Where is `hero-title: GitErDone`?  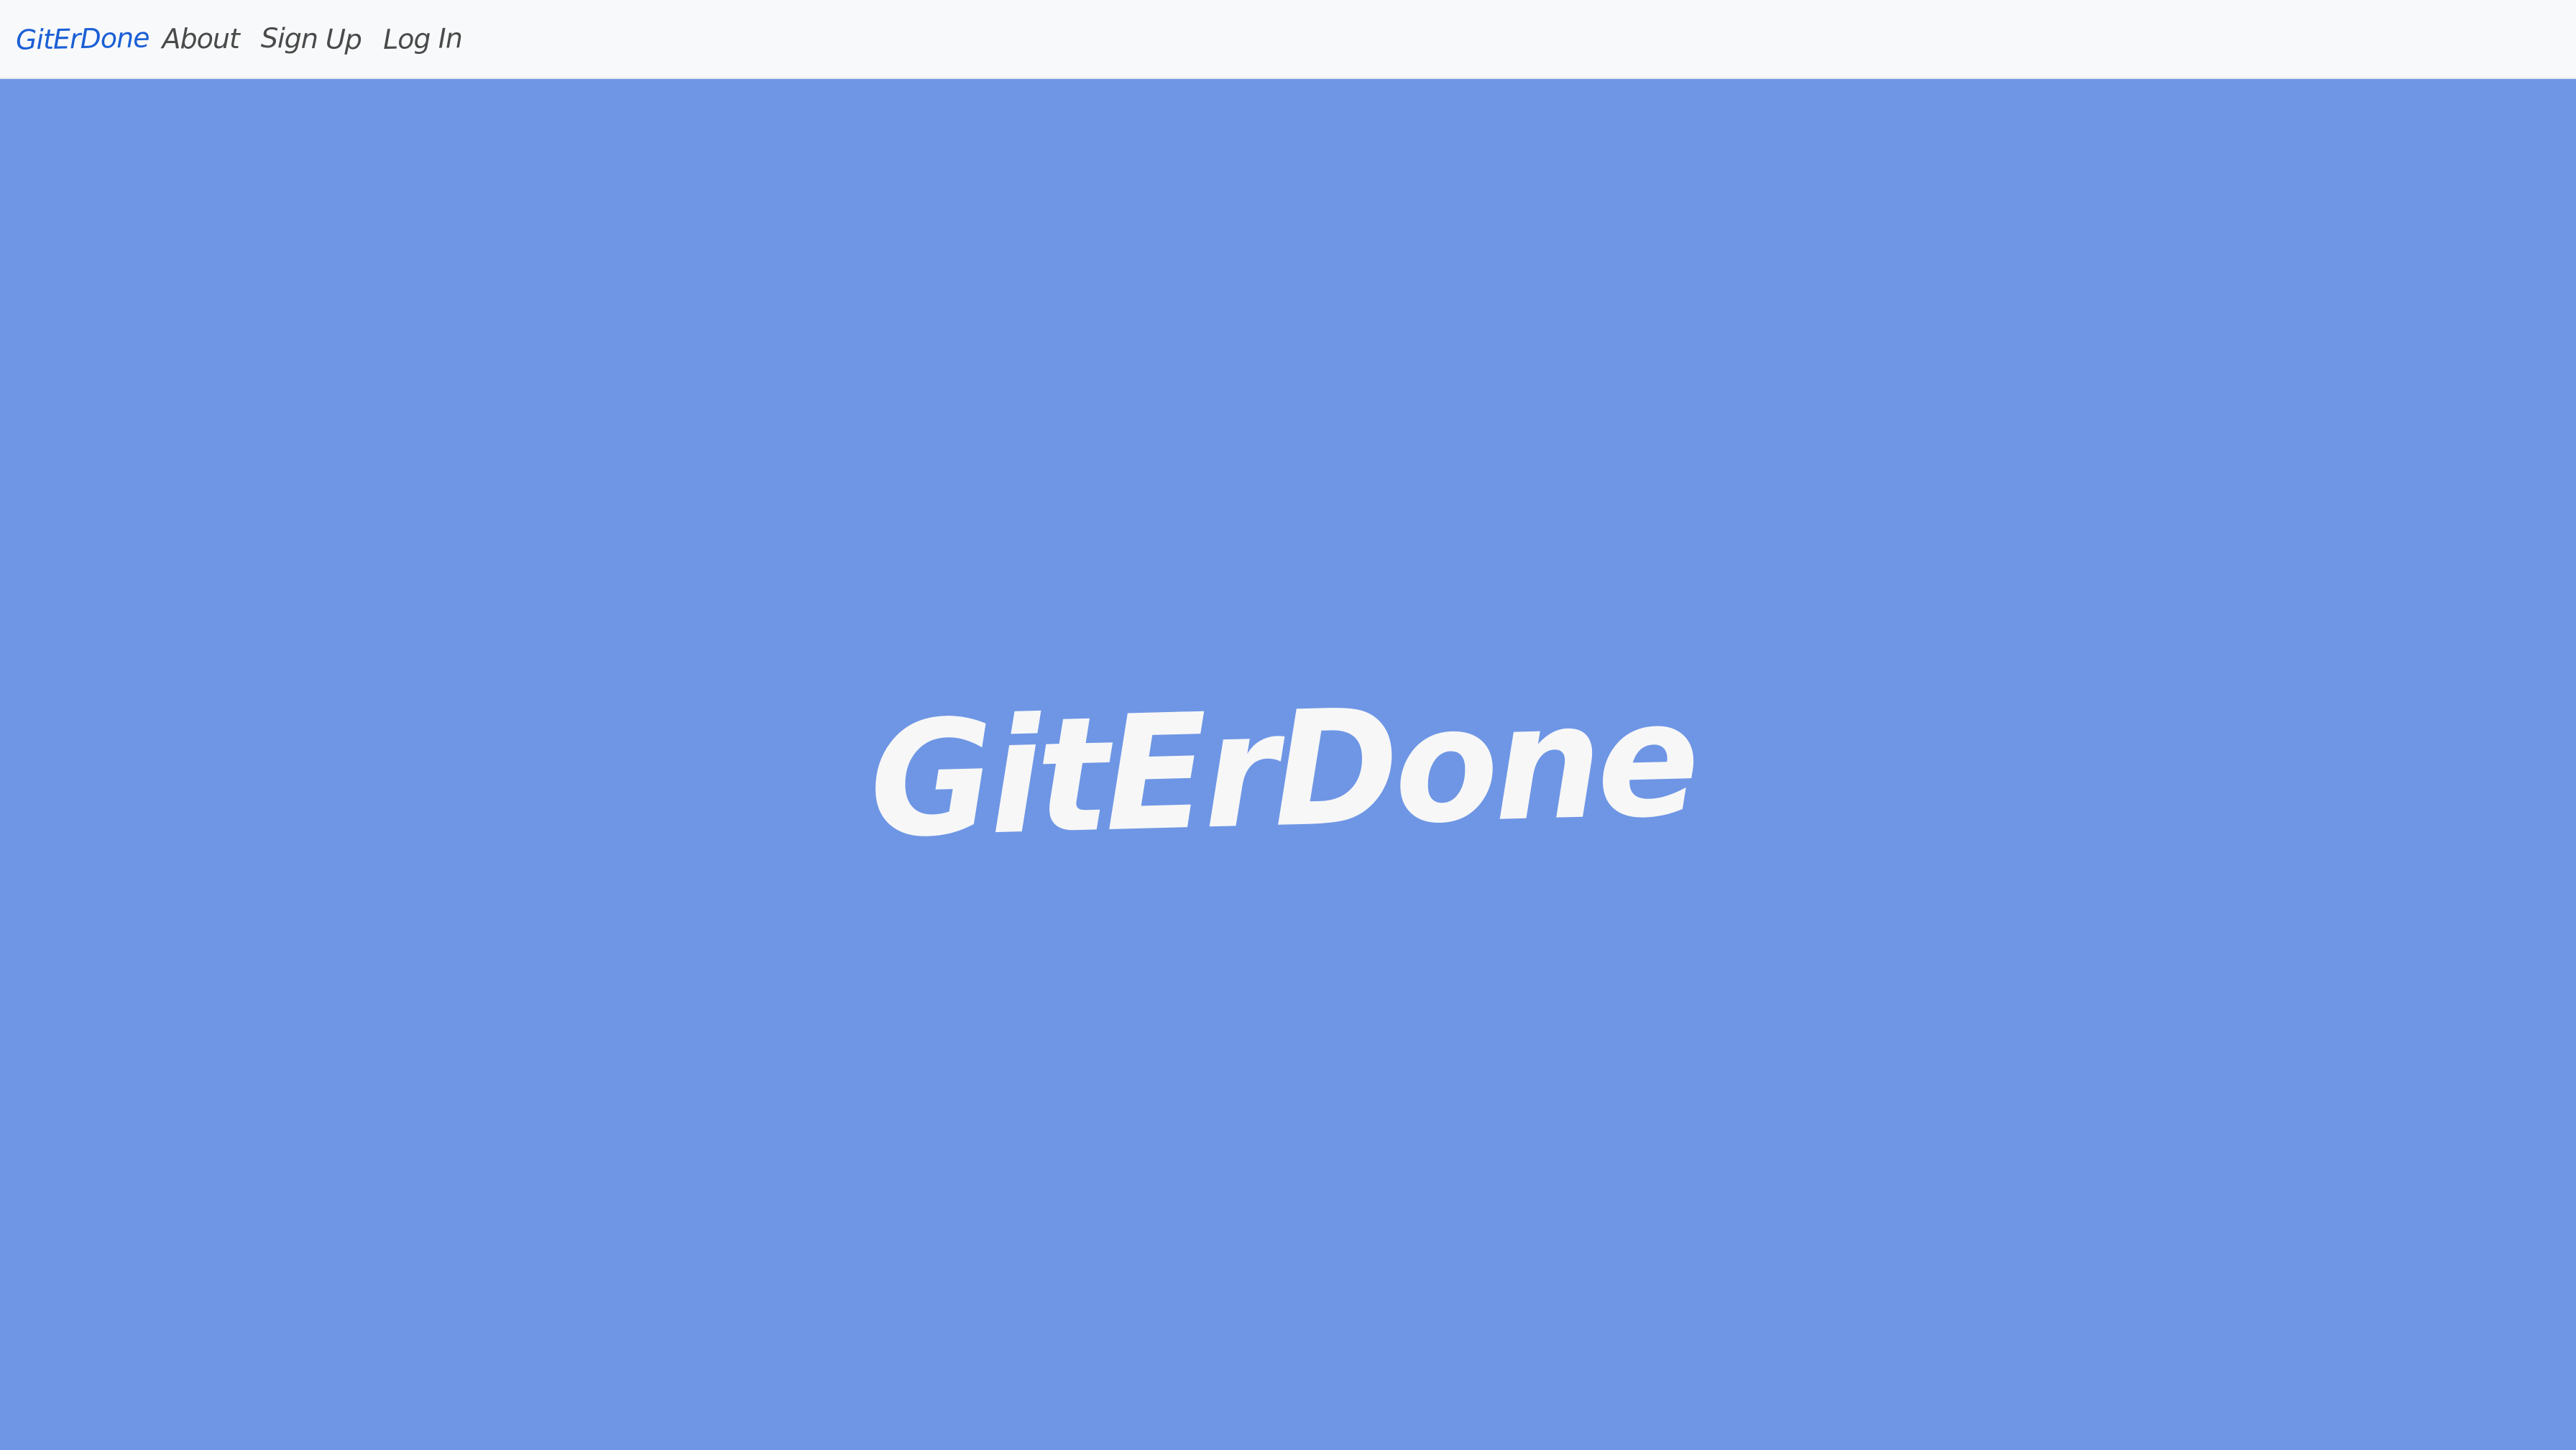
hero-title: GitErDone is located at coordinates (1282, 769).